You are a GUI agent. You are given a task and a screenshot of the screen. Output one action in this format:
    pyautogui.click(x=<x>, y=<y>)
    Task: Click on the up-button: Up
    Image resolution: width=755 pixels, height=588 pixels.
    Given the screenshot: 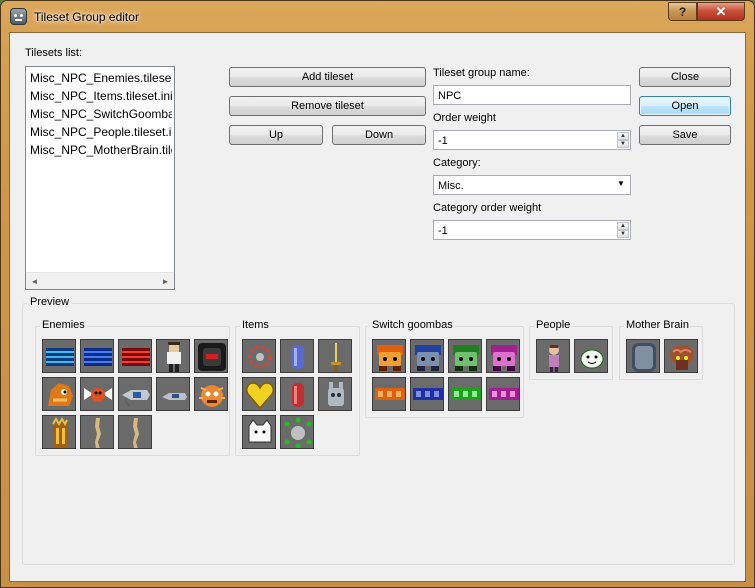 What is the action you would take?
    pyautogui.click(x=276, y=135)
    